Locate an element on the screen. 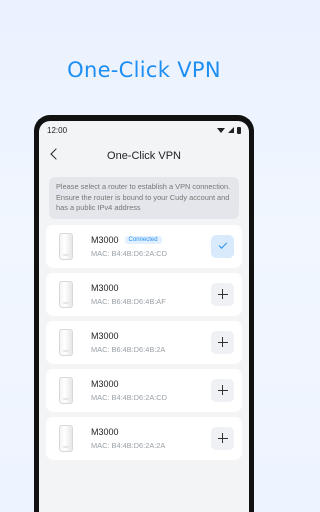 This screenshot has height=512, width=320. page-title: One-Click VPN is located at coordinates (144, 156).